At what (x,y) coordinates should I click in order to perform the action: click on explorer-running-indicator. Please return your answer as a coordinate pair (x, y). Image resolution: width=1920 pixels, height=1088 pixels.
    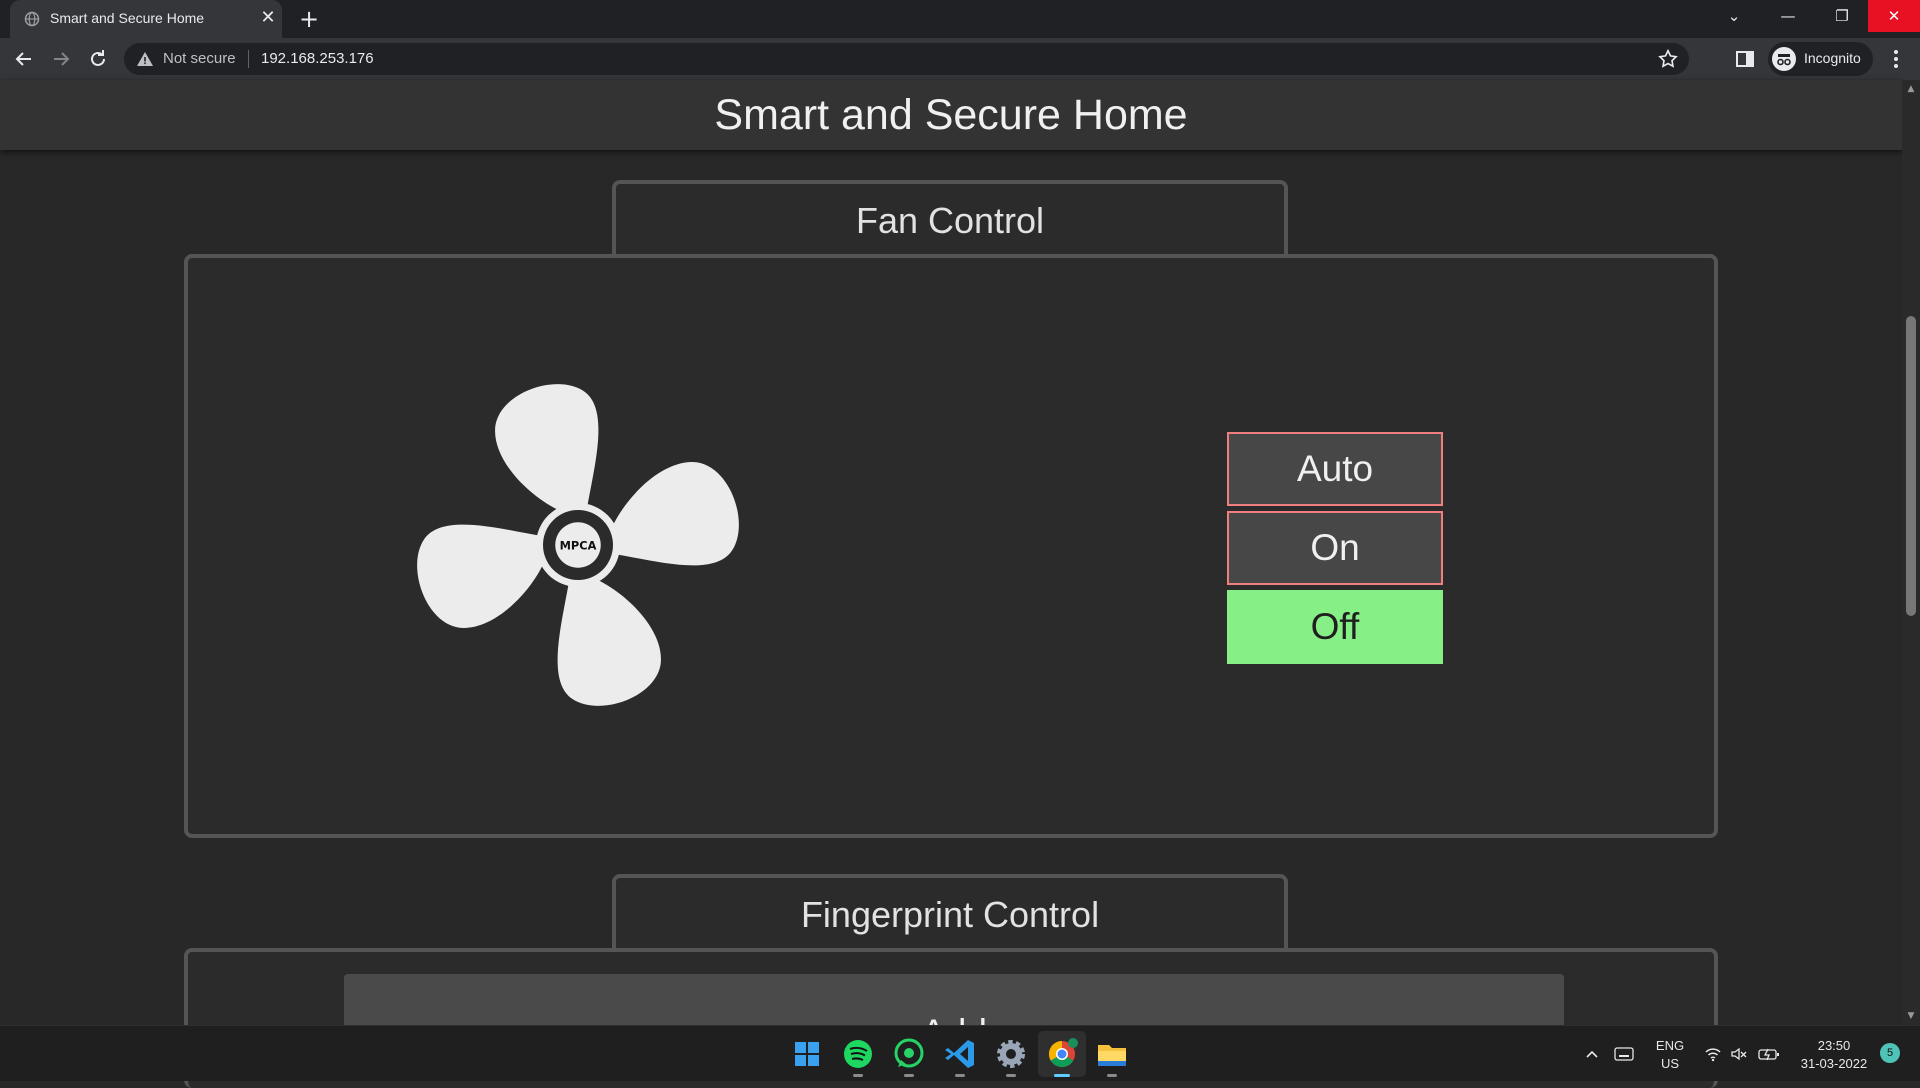
    Looking at the image, I should click on (1112, 1075).